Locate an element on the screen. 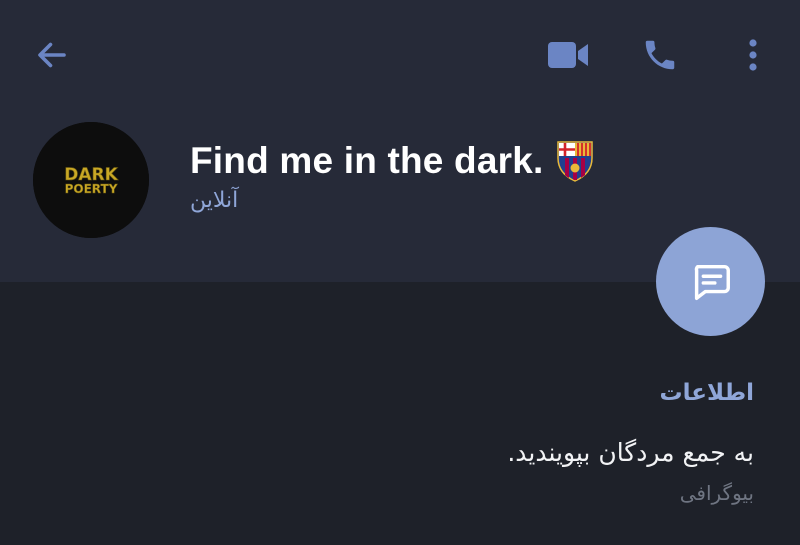 The image size is (800, 545). video-call-button is located at coordinates (568, 55).